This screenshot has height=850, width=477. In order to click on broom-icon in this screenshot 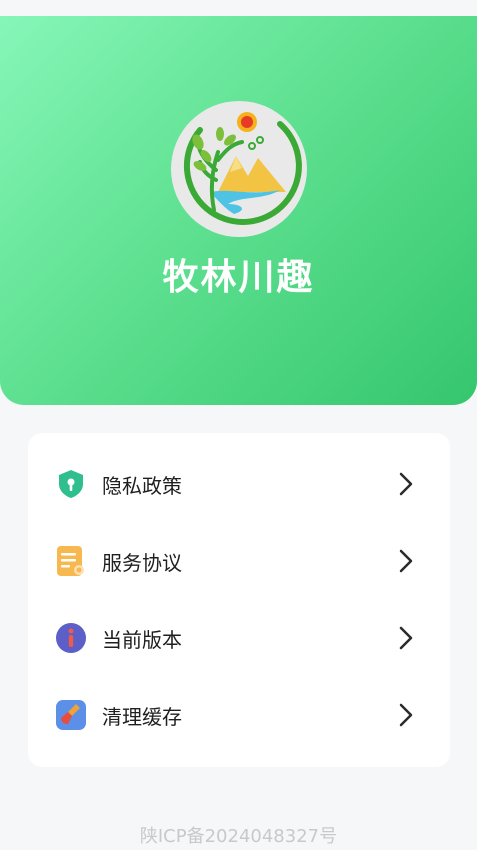, I will do `click(71, 715)`.